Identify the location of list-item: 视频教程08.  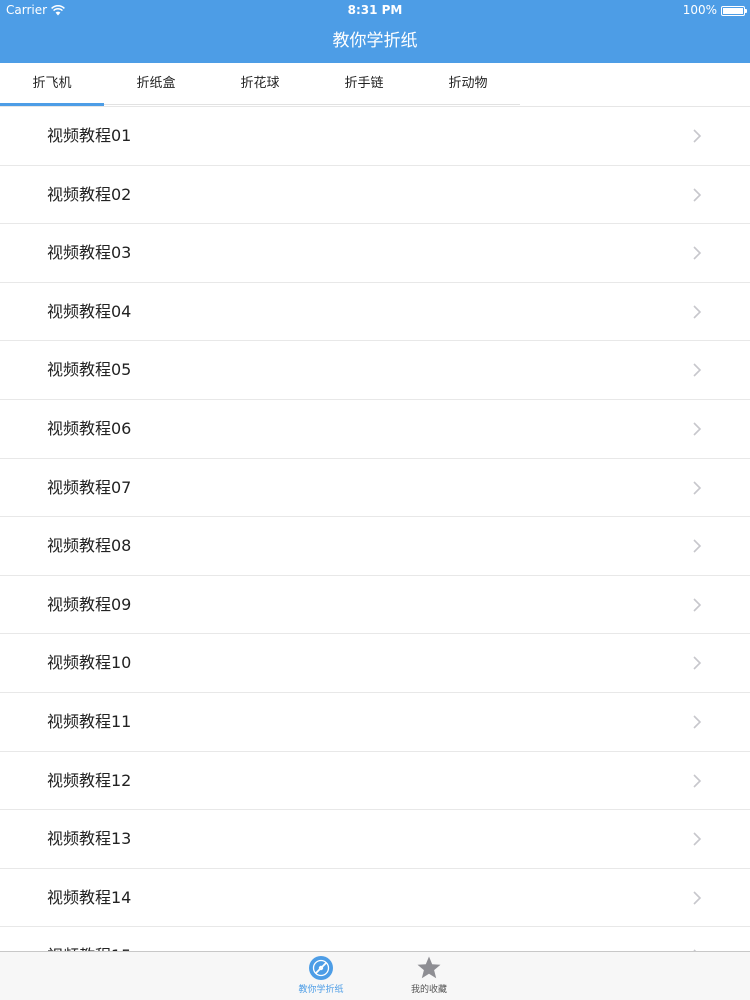
(375, 546).